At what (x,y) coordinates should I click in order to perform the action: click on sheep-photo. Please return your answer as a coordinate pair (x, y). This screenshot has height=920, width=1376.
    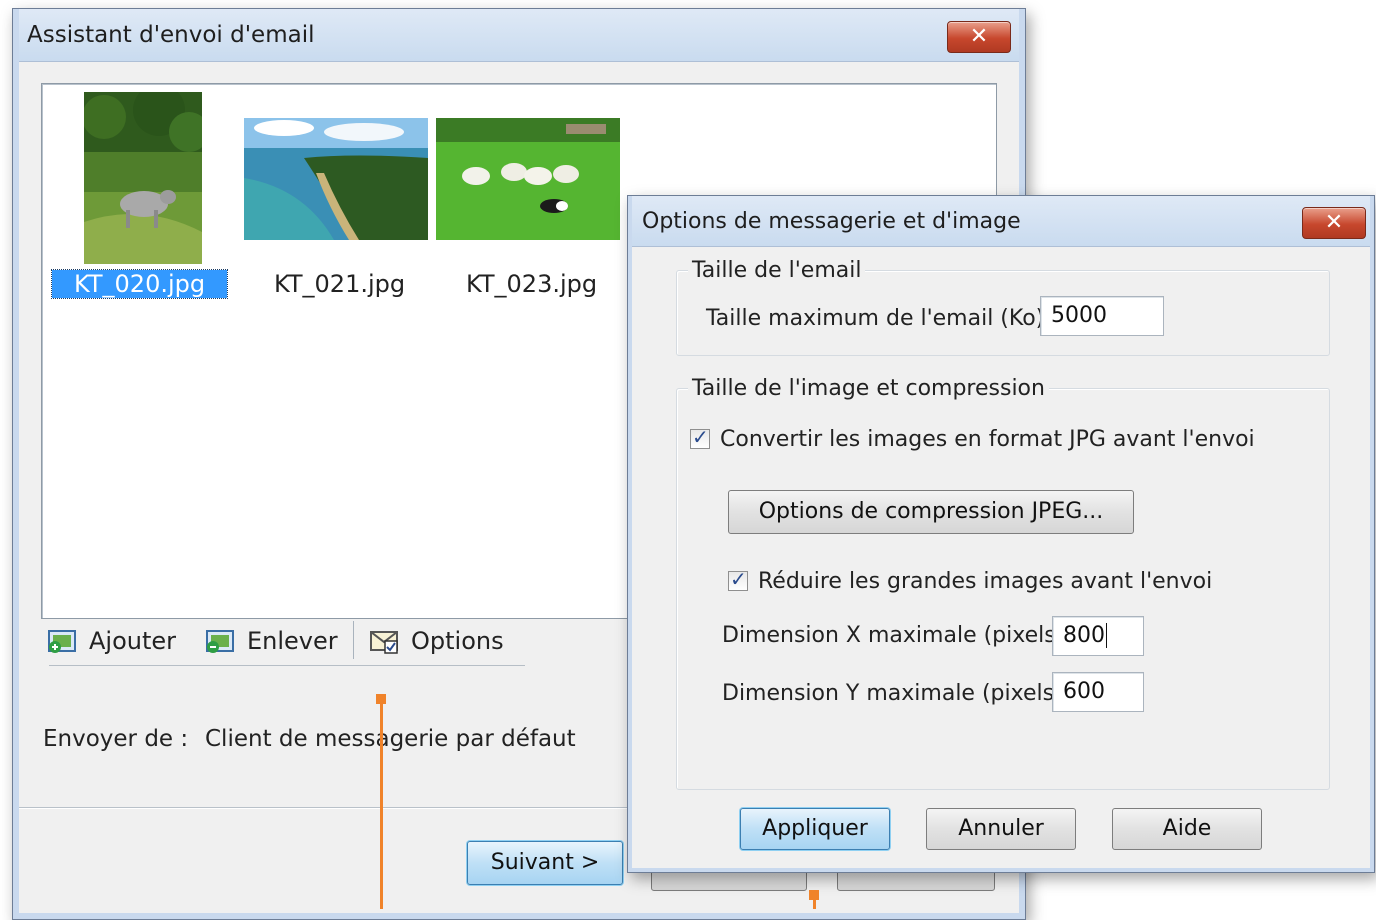
    Looking at the image, I should click on (528, 179).